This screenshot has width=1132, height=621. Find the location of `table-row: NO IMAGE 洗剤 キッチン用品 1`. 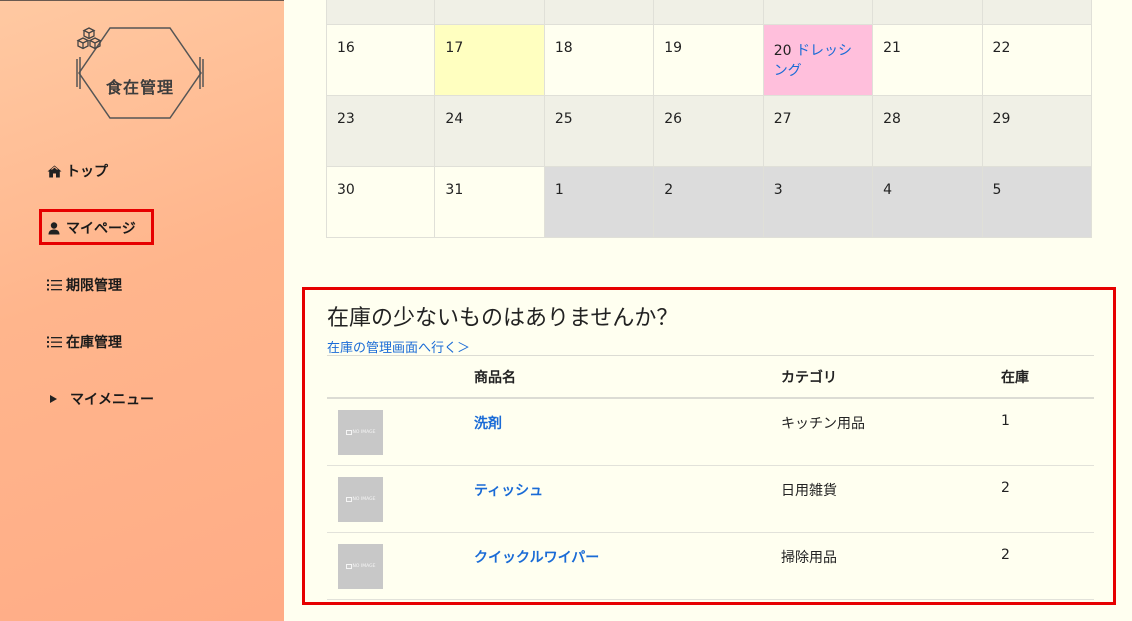

table-row: NO IMAGE 洗剤 キッチン用品 1 is located at coordinates (710, 432).